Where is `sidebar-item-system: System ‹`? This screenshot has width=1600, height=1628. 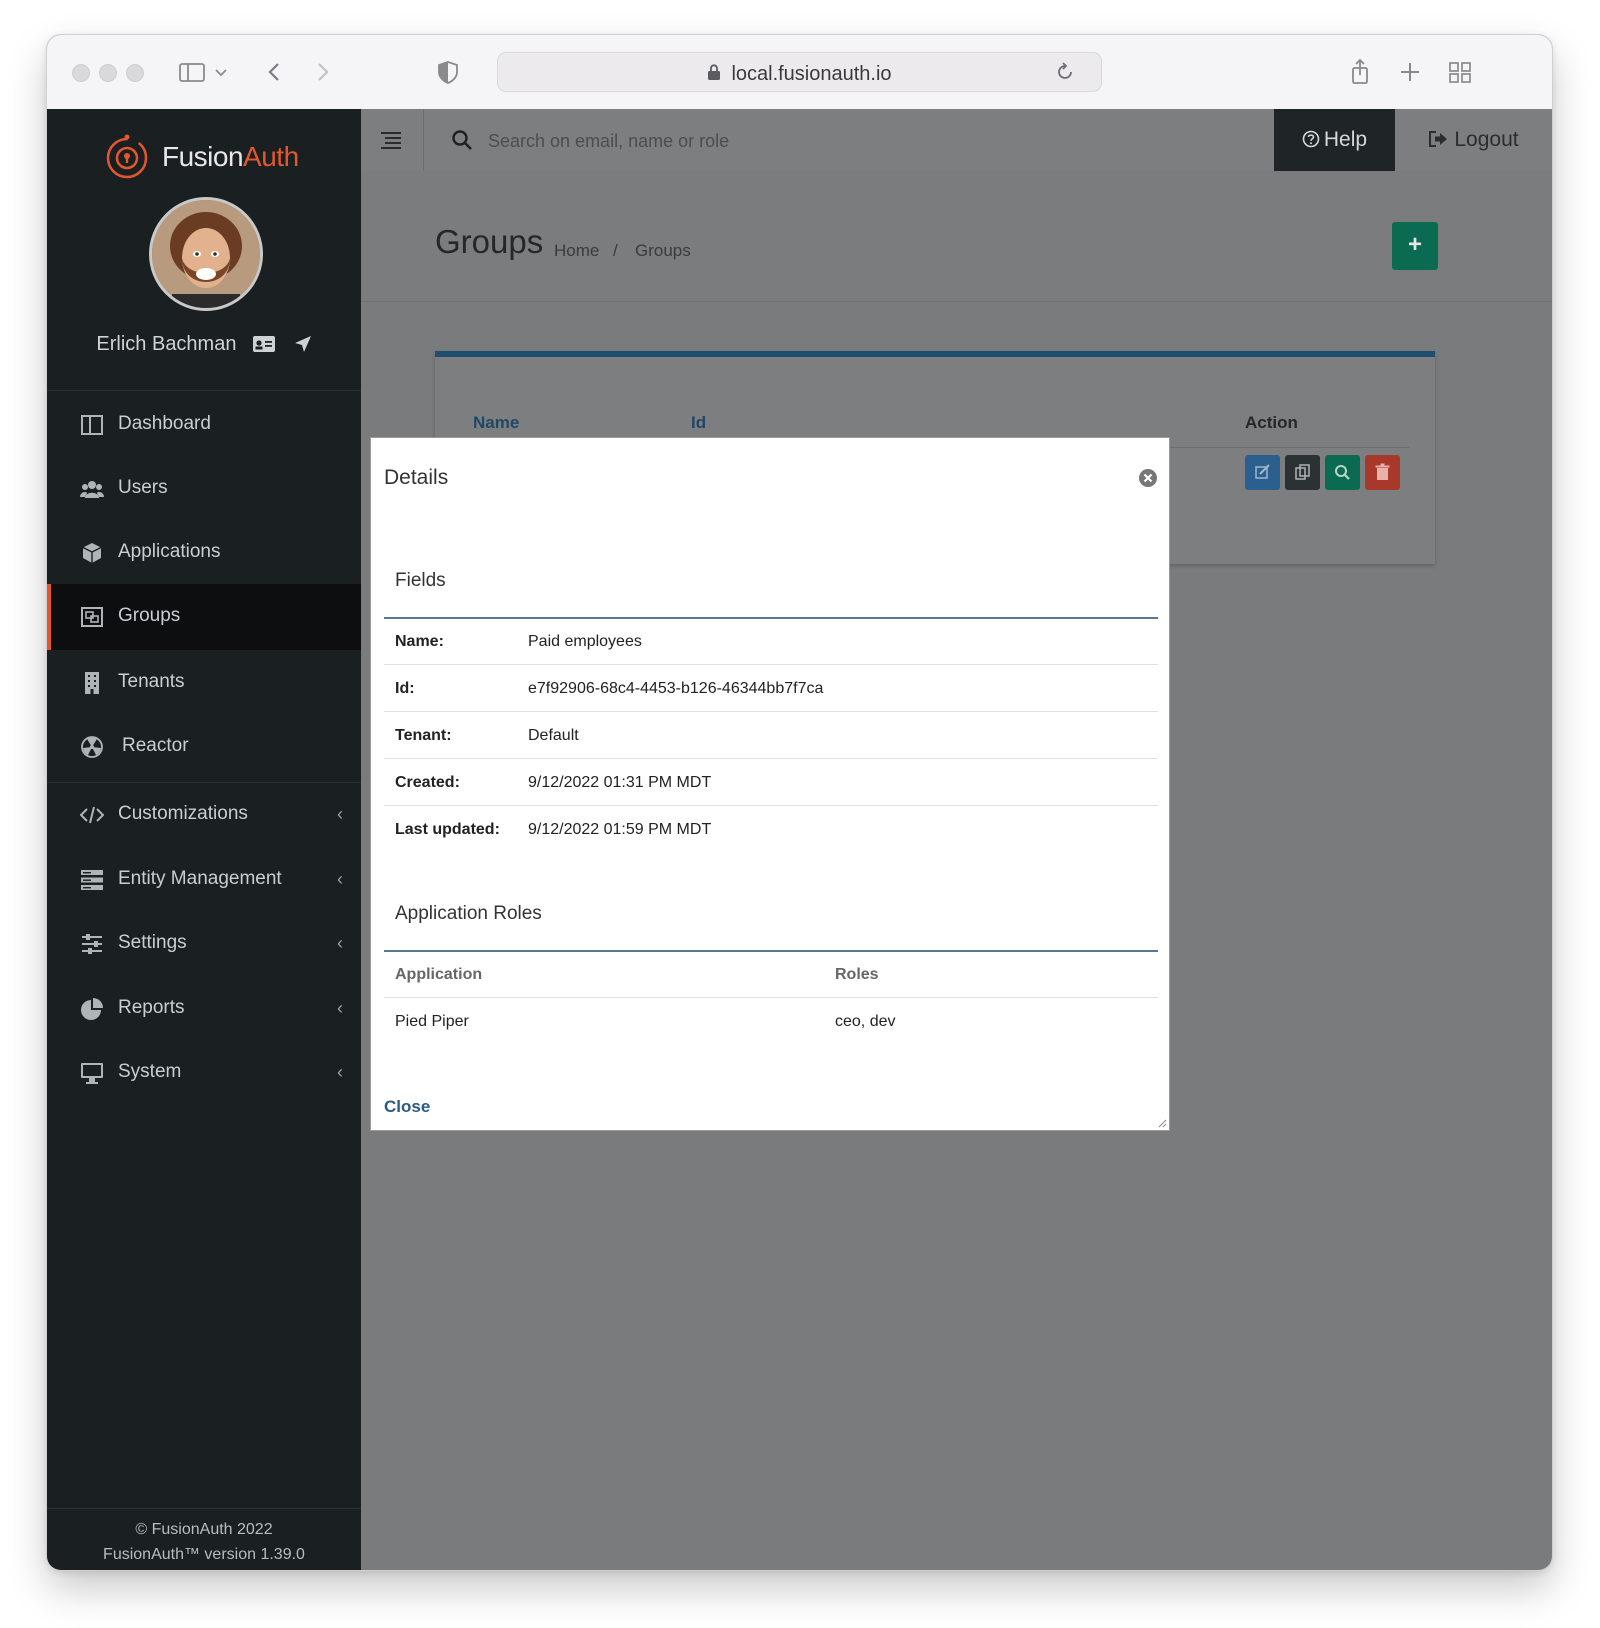
sidebar-item-system: System ‹ is located at coordinates (204, 1073).